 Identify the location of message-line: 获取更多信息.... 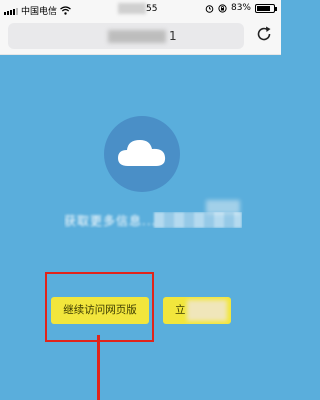
(153, 220).